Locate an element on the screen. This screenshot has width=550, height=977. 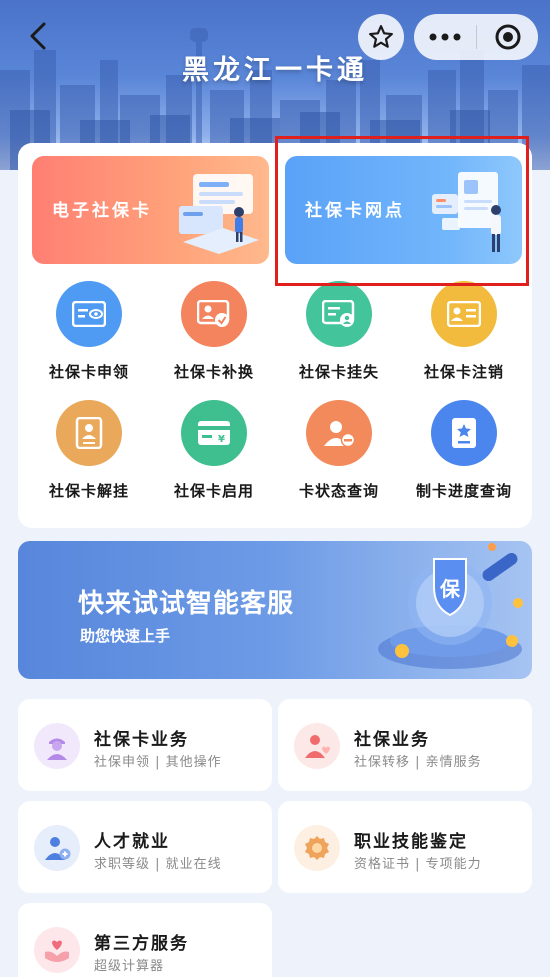
close-button is located at coordinates (507, 37).